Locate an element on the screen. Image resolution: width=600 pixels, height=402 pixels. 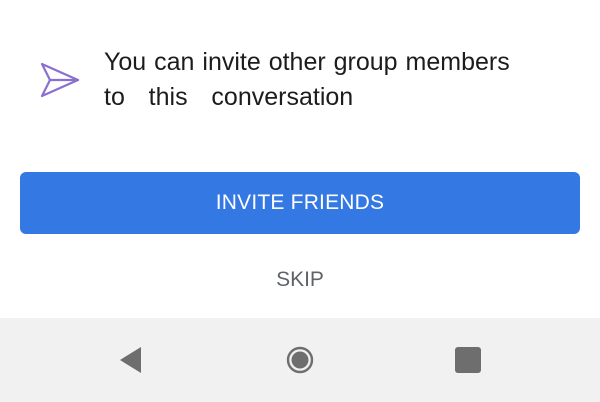
home-icon is located at coordinates (300, 360).